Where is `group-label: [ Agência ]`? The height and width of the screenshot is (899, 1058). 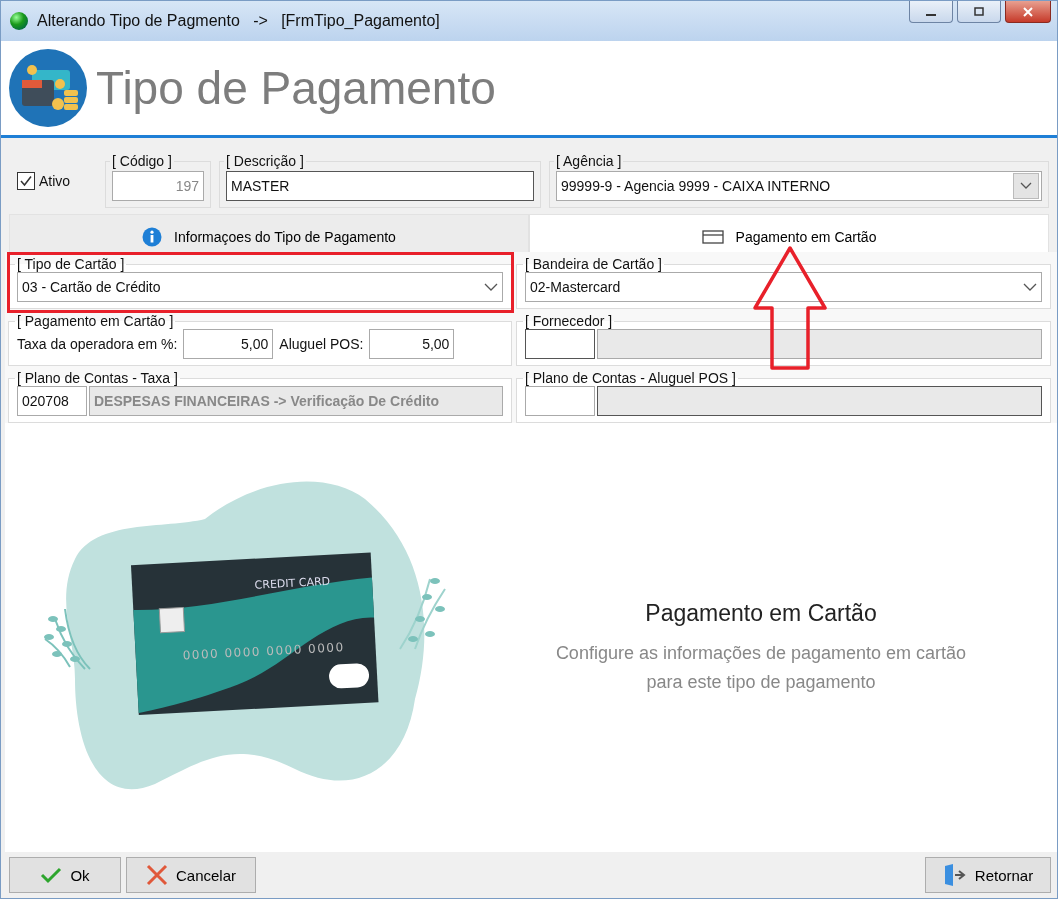 group-label: [ Agência ] is located at coordinates (589, 161).